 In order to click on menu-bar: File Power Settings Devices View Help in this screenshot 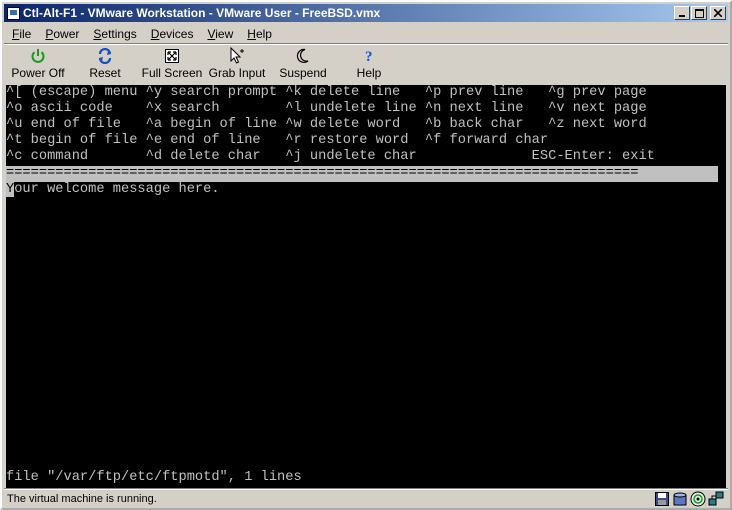, I will do `click(366, 33)`.